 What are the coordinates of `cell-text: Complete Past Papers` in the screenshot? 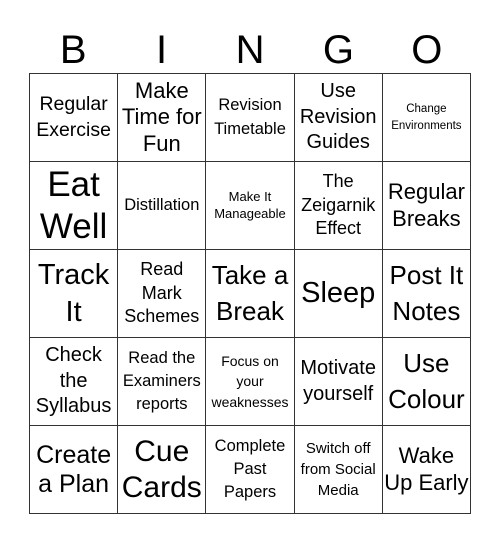 It's located at (250, 469).